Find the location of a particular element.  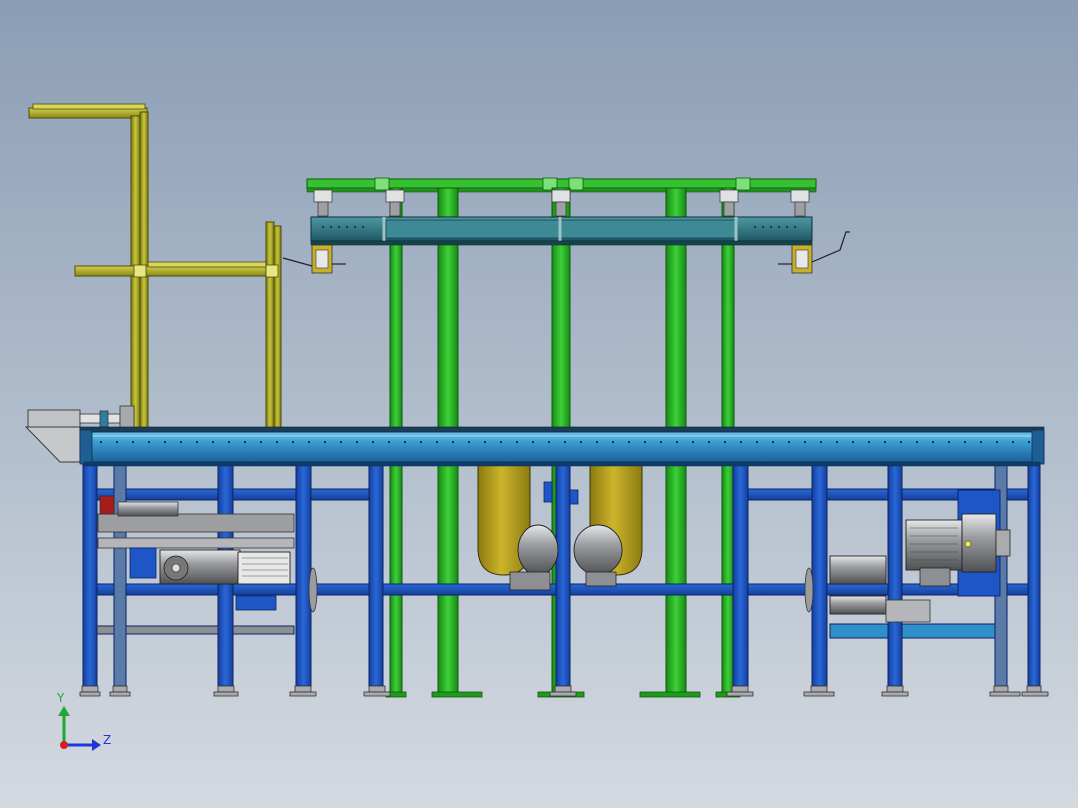

motor-foot is located at coordinates (256, 603).